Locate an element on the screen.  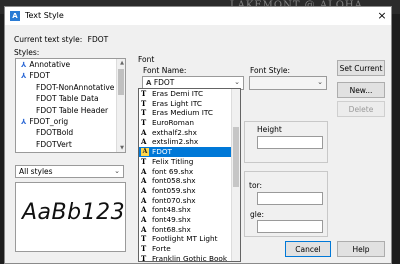
list-item: FDOTVert is located at coordinates (70, 144).